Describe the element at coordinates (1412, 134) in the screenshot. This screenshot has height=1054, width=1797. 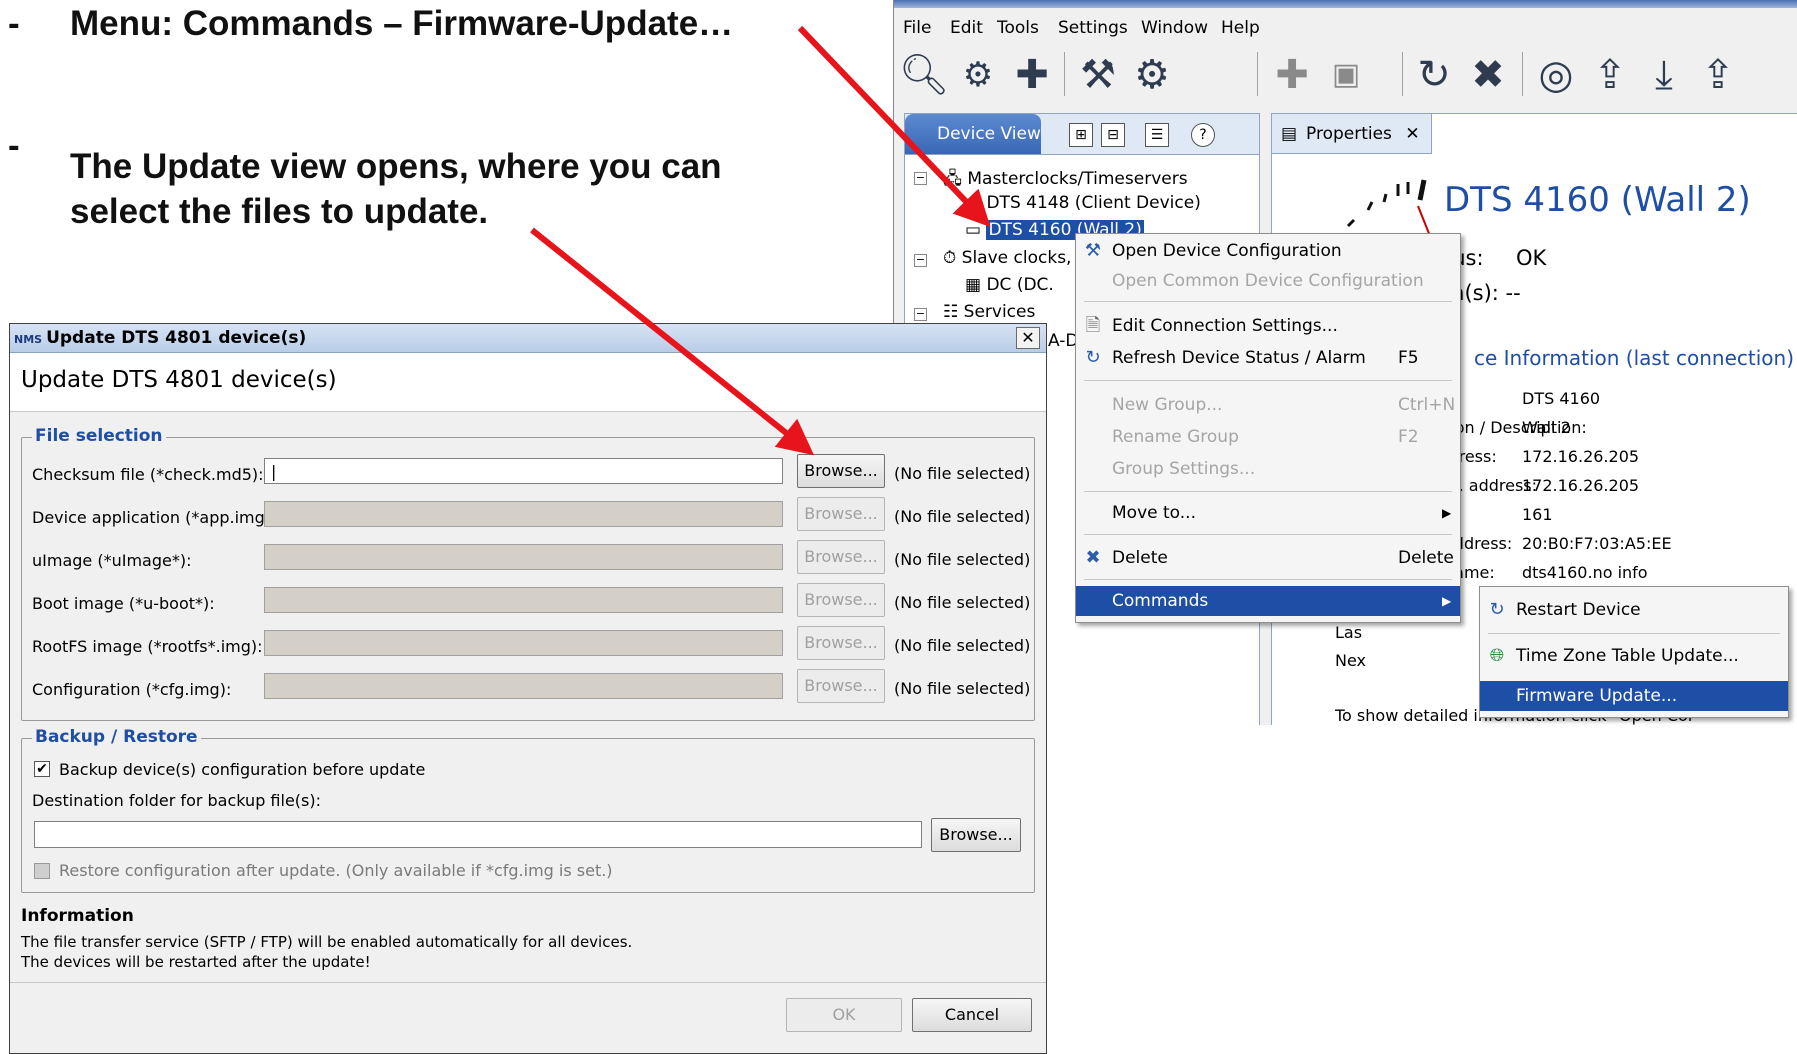
I see `close-tab-icon: ✕` at that location.